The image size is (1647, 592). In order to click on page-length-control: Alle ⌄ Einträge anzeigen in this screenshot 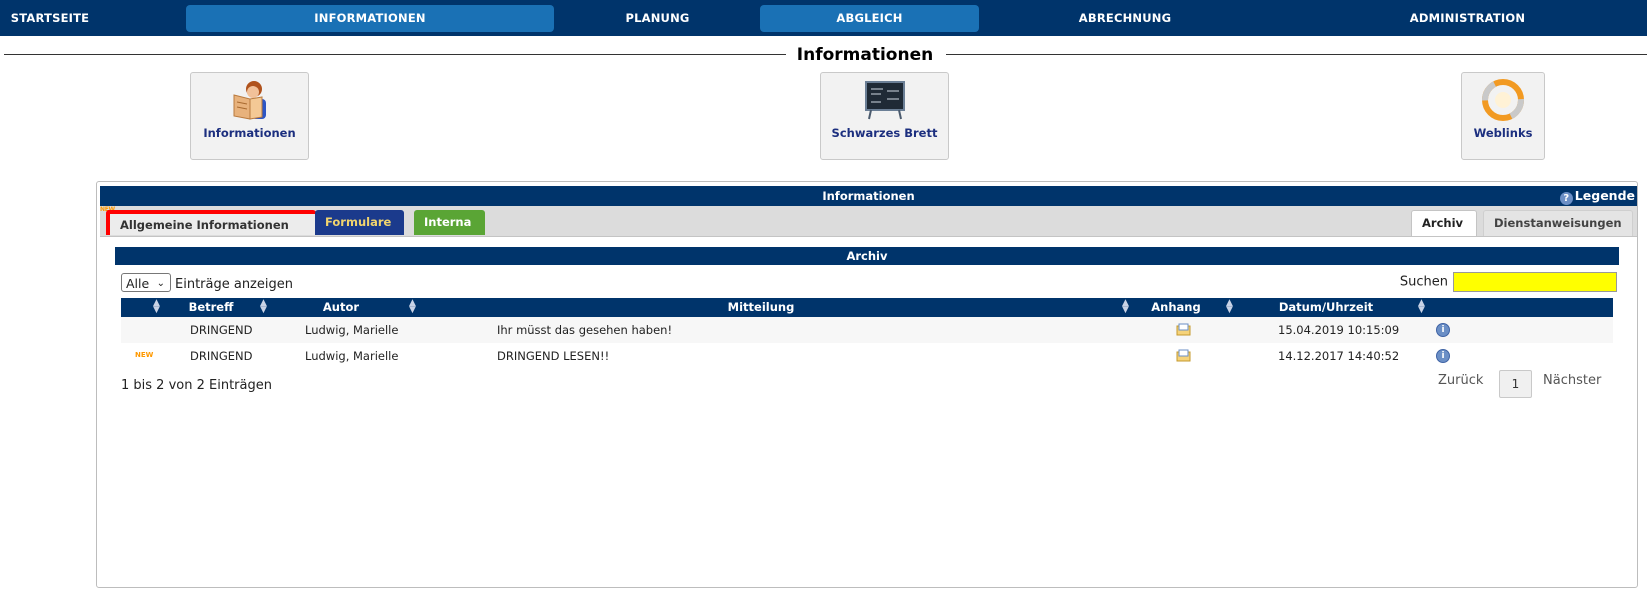, I will do `click(207, 282)`.